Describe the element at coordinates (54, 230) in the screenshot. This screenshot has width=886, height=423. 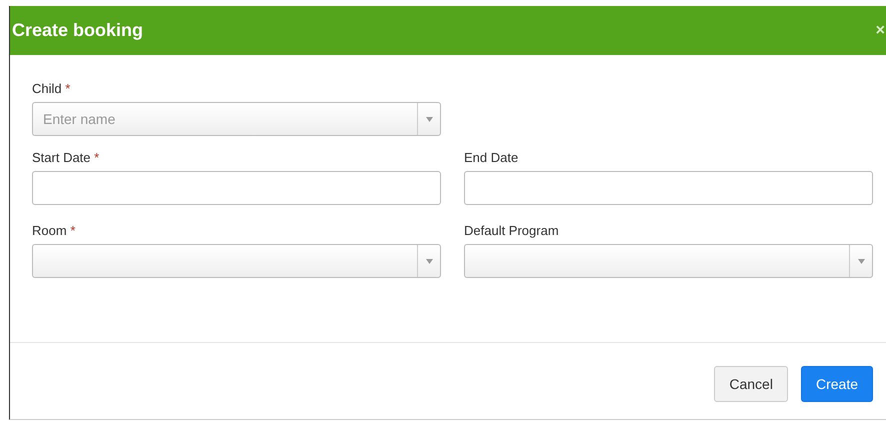
I see `field-label: Room *` at that location.